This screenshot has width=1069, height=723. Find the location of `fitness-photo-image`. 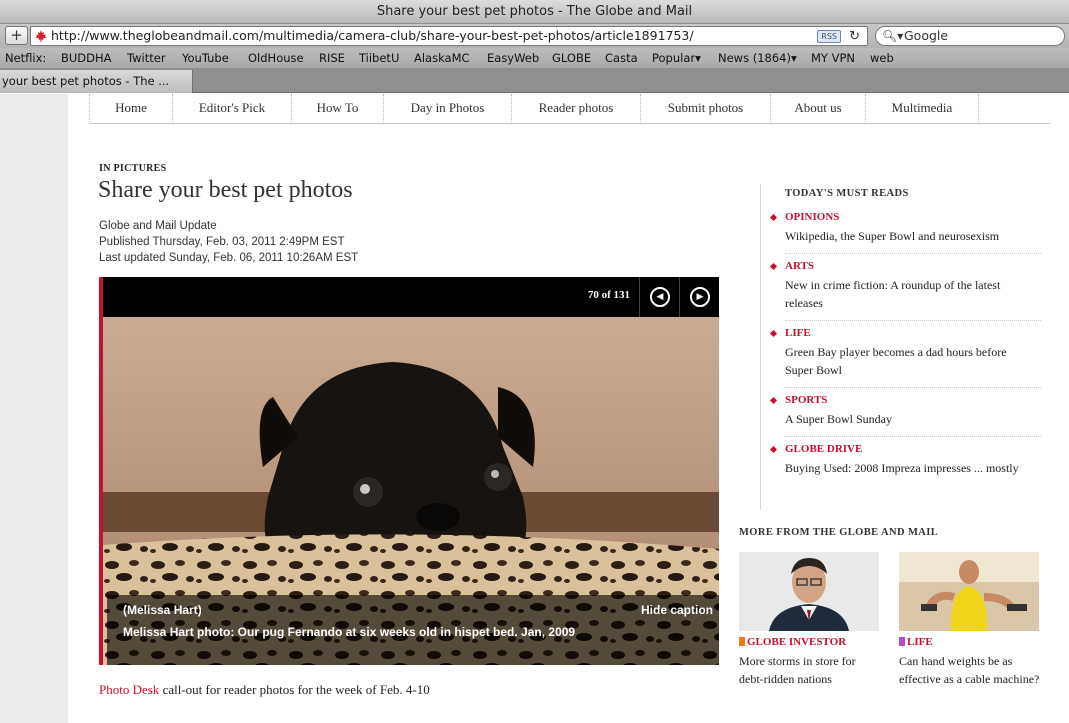

fitness-photo-image is located at coordinates (969, 591).